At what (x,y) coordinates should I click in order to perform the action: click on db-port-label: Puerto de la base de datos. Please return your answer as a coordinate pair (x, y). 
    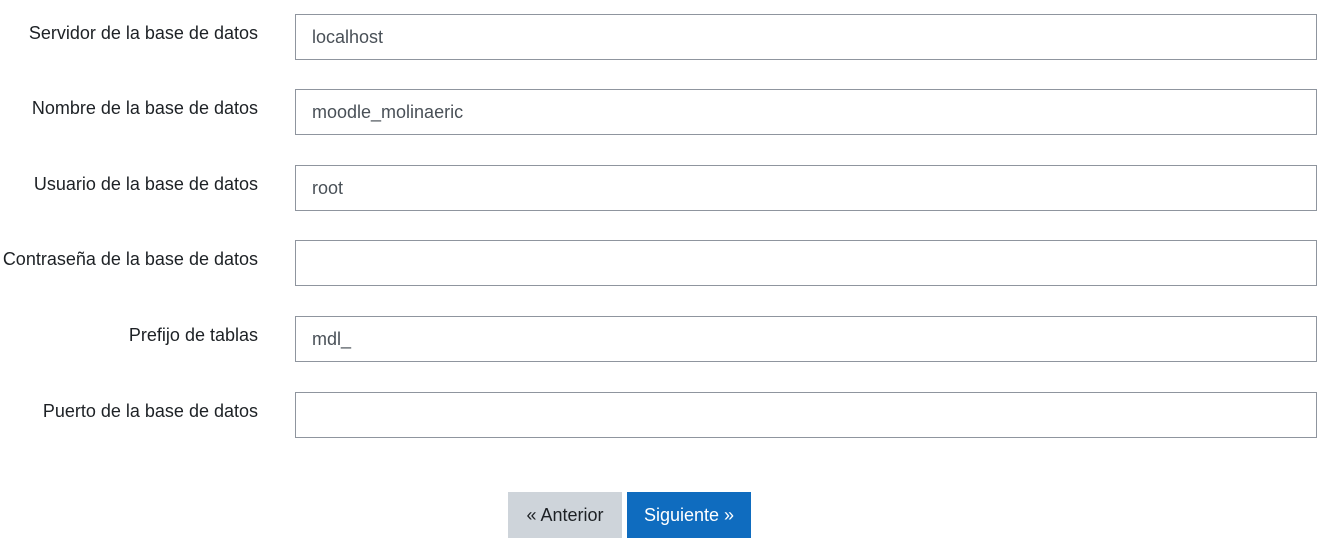
    Looking at the image, I should click on (150, 411).